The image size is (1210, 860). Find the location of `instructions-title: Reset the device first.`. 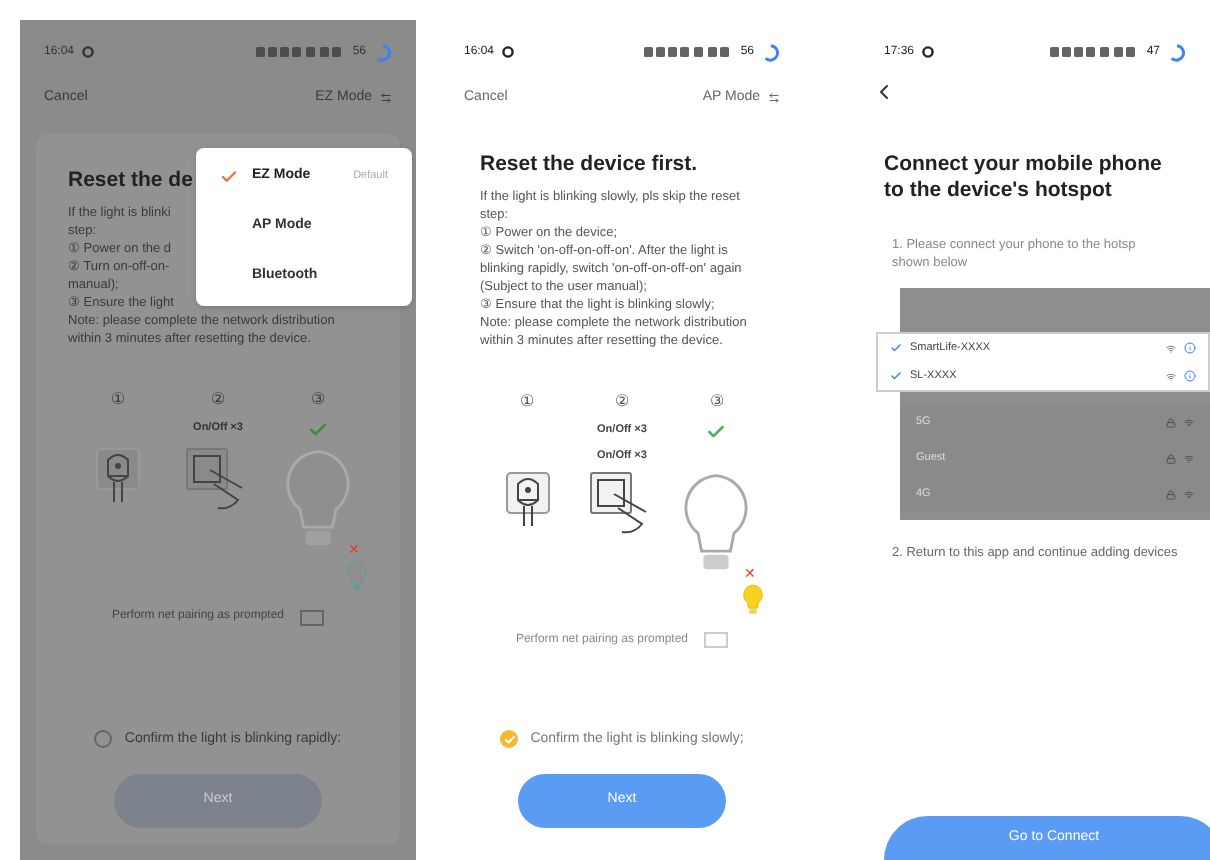

instructions-title: Reset the device first. is located at coordinates (589, 164).